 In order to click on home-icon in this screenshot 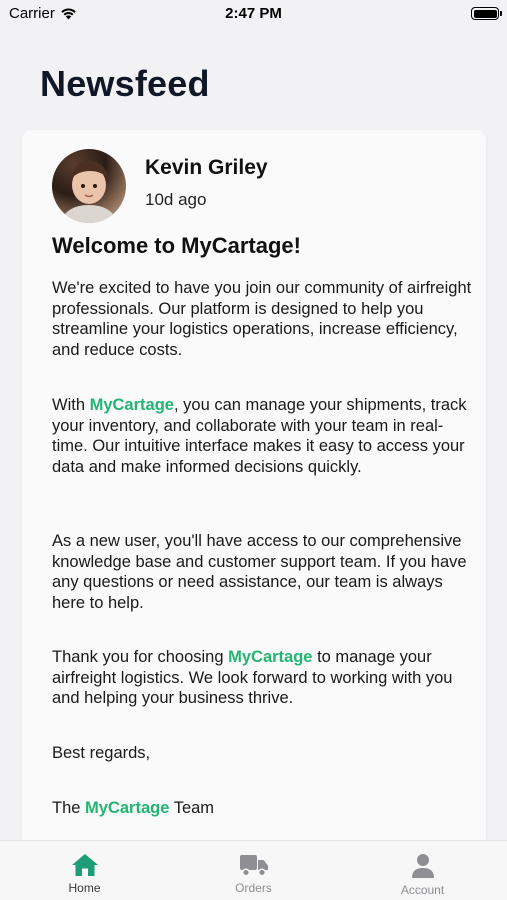, I will do `click(84, 865)`.